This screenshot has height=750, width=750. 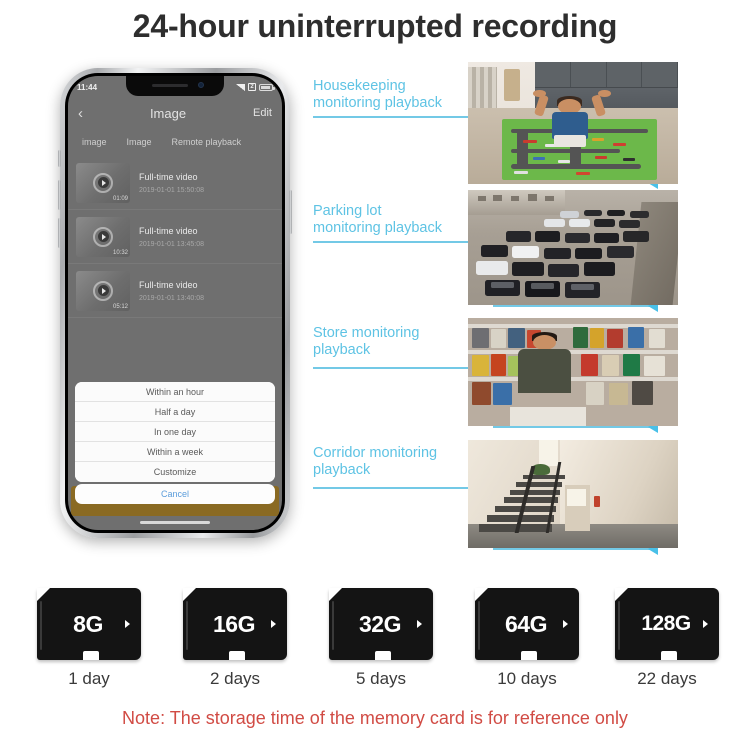 I want to click on status-bar-indicators: 2, so click(x=255, y=87).